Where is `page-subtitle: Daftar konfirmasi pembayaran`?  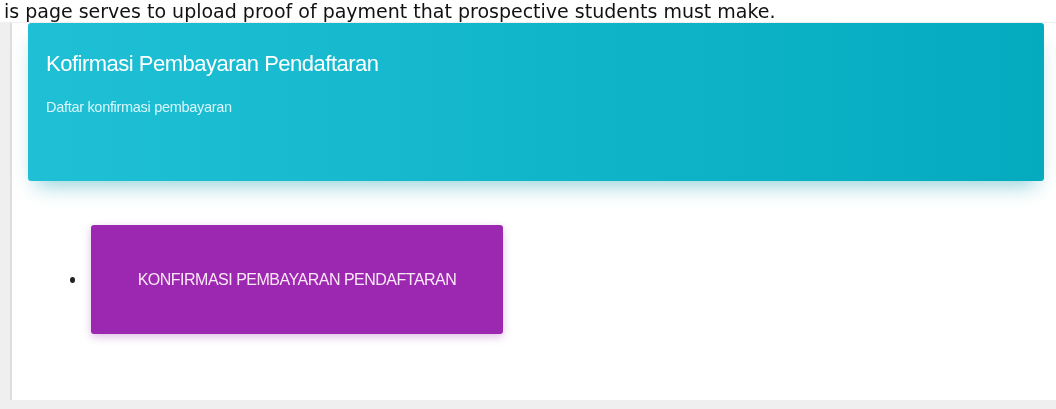 page-subtitle: Daftar konfirmasi pembayaran is located at coordinates (139, 107).